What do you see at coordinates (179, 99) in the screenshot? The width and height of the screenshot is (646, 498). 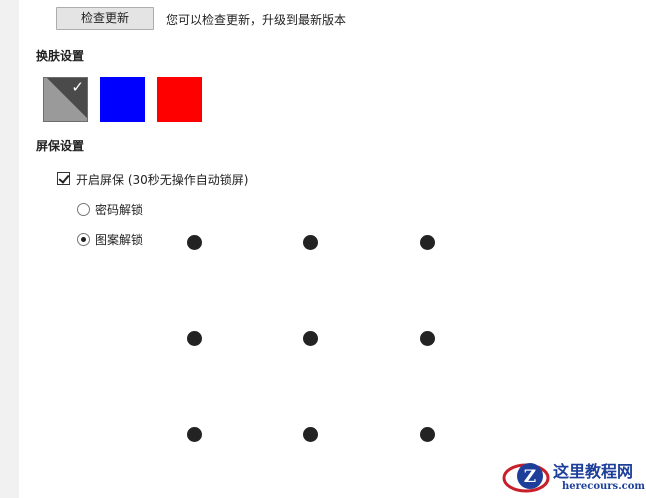 I see `skin-swatch-red` at bounding box center [179, 99].